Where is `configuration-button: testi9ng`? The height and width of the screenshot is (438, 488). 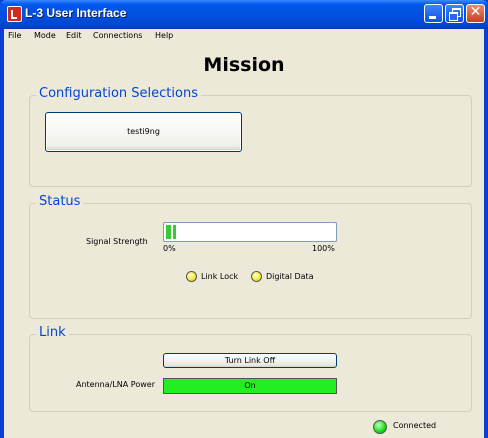 configuration-button: testi9ng is located at coordinates (143, 132).